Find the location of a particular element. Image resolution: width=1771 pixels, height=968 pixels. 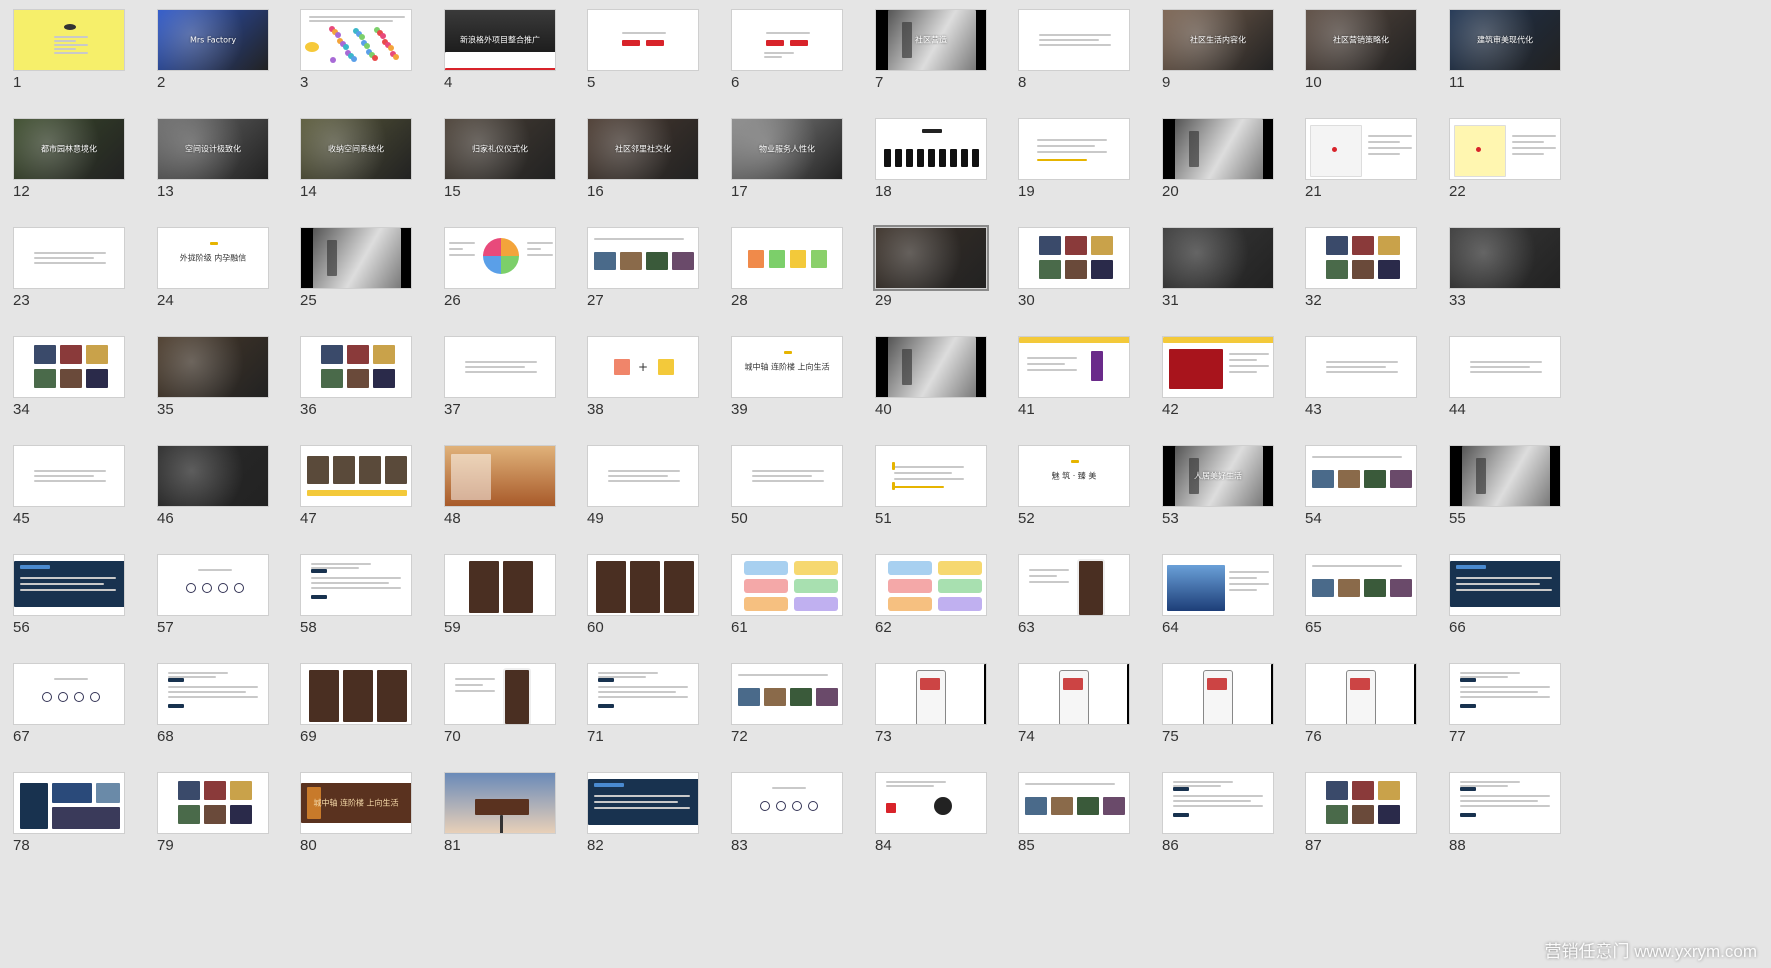

slide-thumbnail: 人居美好生活 is located at coordinates (1218, 476).